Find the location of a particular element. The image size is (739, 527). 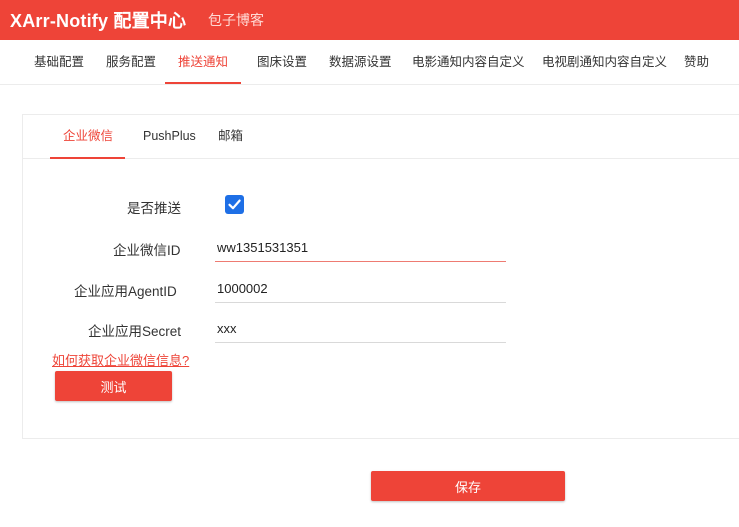

secret-label: 企业应用Secret is located at coordinates (135, 331).